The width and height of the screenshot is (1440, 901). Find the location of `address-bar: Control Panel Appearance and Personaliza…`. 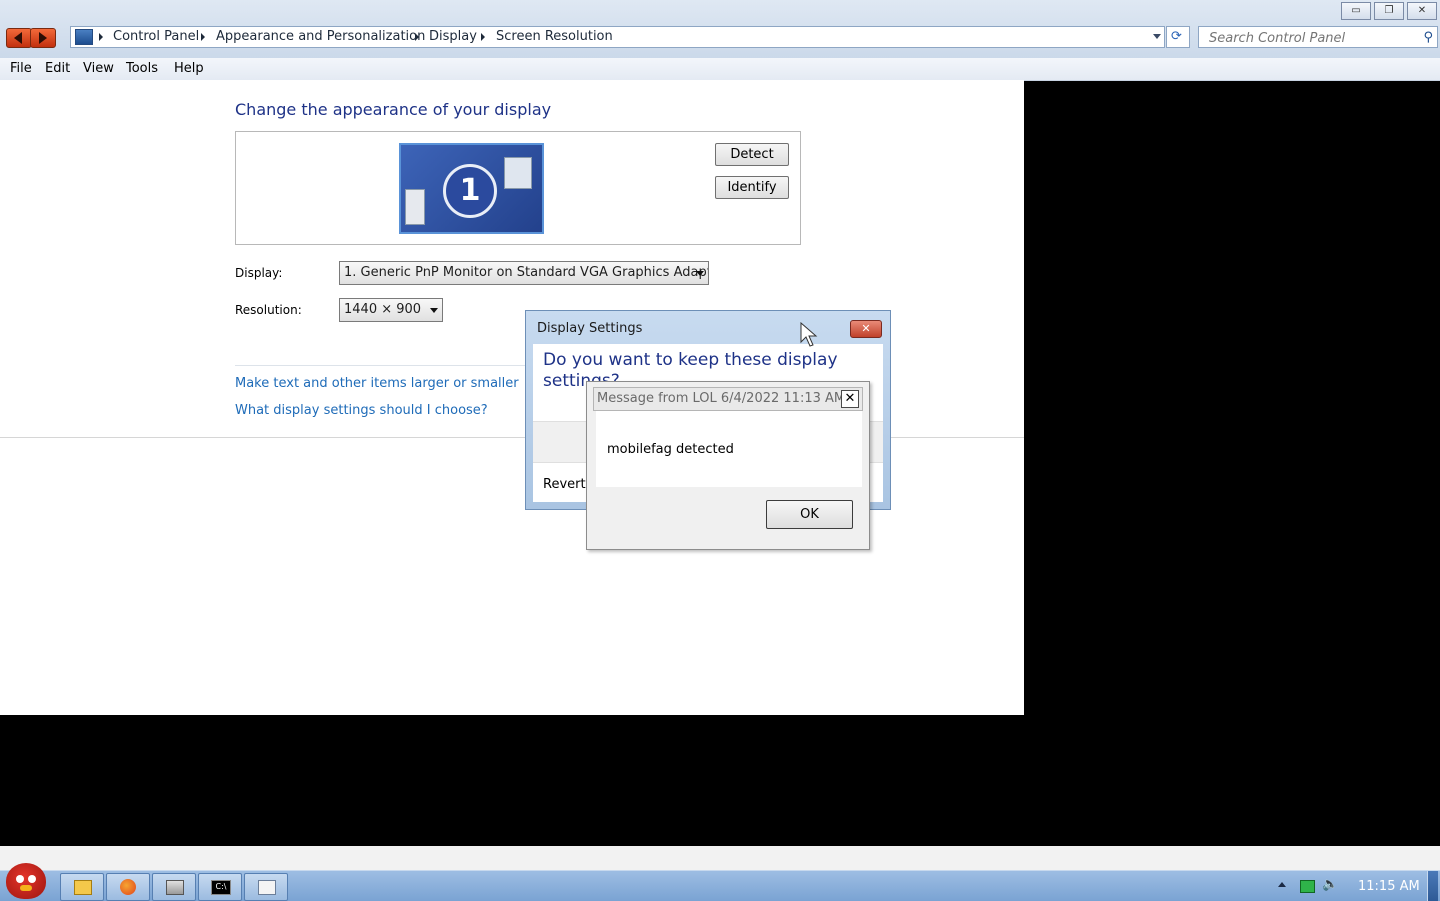

address-bar: Control Panel Appearance and Personaliza… is located at coordinates (617, 37).